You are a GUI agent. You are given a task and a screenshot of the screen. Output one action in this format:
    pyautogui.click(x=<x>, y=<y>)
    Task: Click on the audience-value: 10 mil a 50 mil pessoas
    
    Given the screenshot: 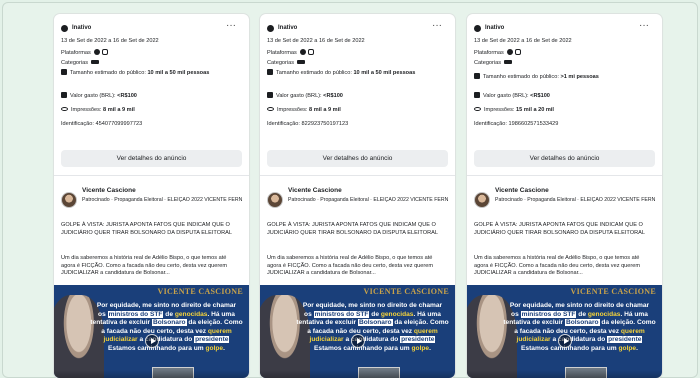 What is the action you would take?
    pyautogui.click(x=178, y=73)
    